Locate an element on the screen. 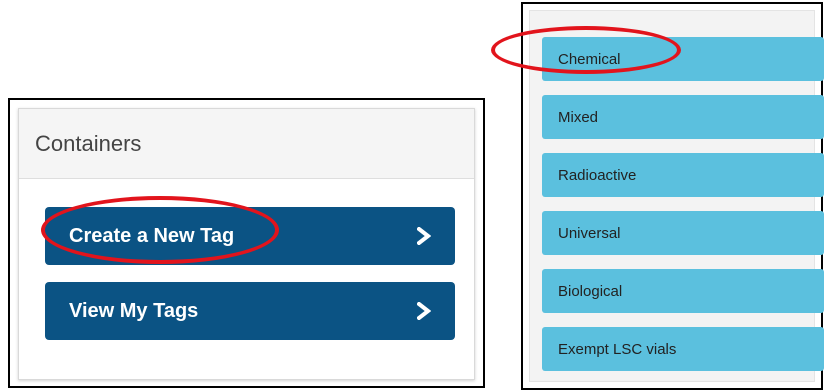 This screenshot has width=825, height=392. containers-title: Containers is located at coordinates (246, 144).